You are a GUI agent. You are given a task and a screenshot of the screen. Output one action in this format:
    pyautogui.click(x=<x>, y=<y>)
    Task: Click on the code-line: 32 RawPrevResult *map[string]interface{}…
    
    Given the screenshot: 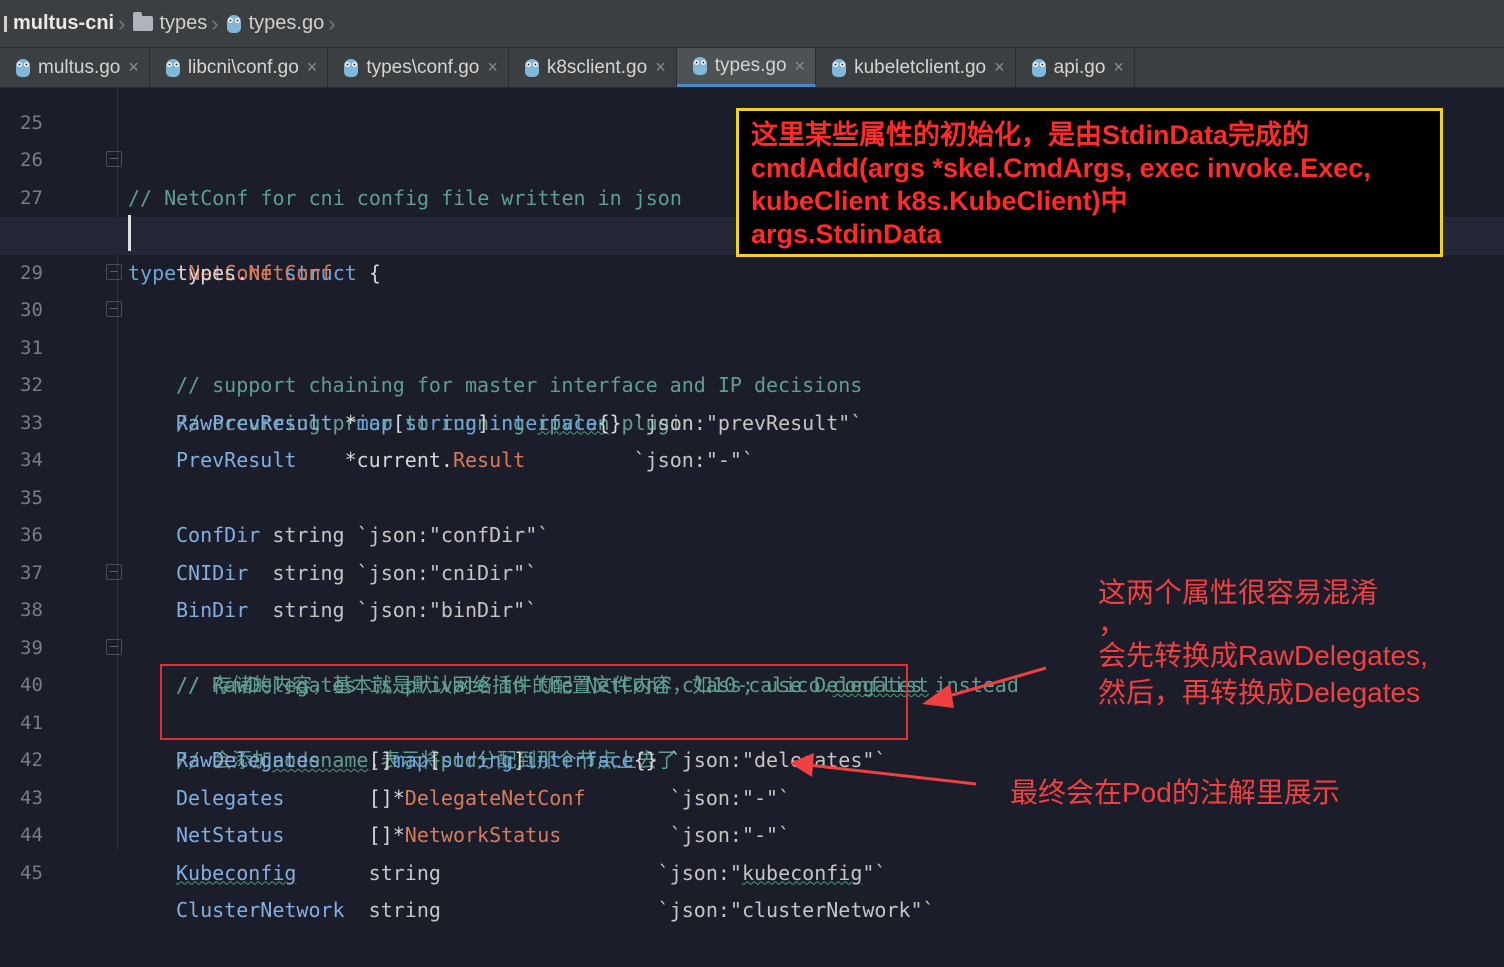 What is the action you would take?
    pyautogui.click(x=752, y=382)
    